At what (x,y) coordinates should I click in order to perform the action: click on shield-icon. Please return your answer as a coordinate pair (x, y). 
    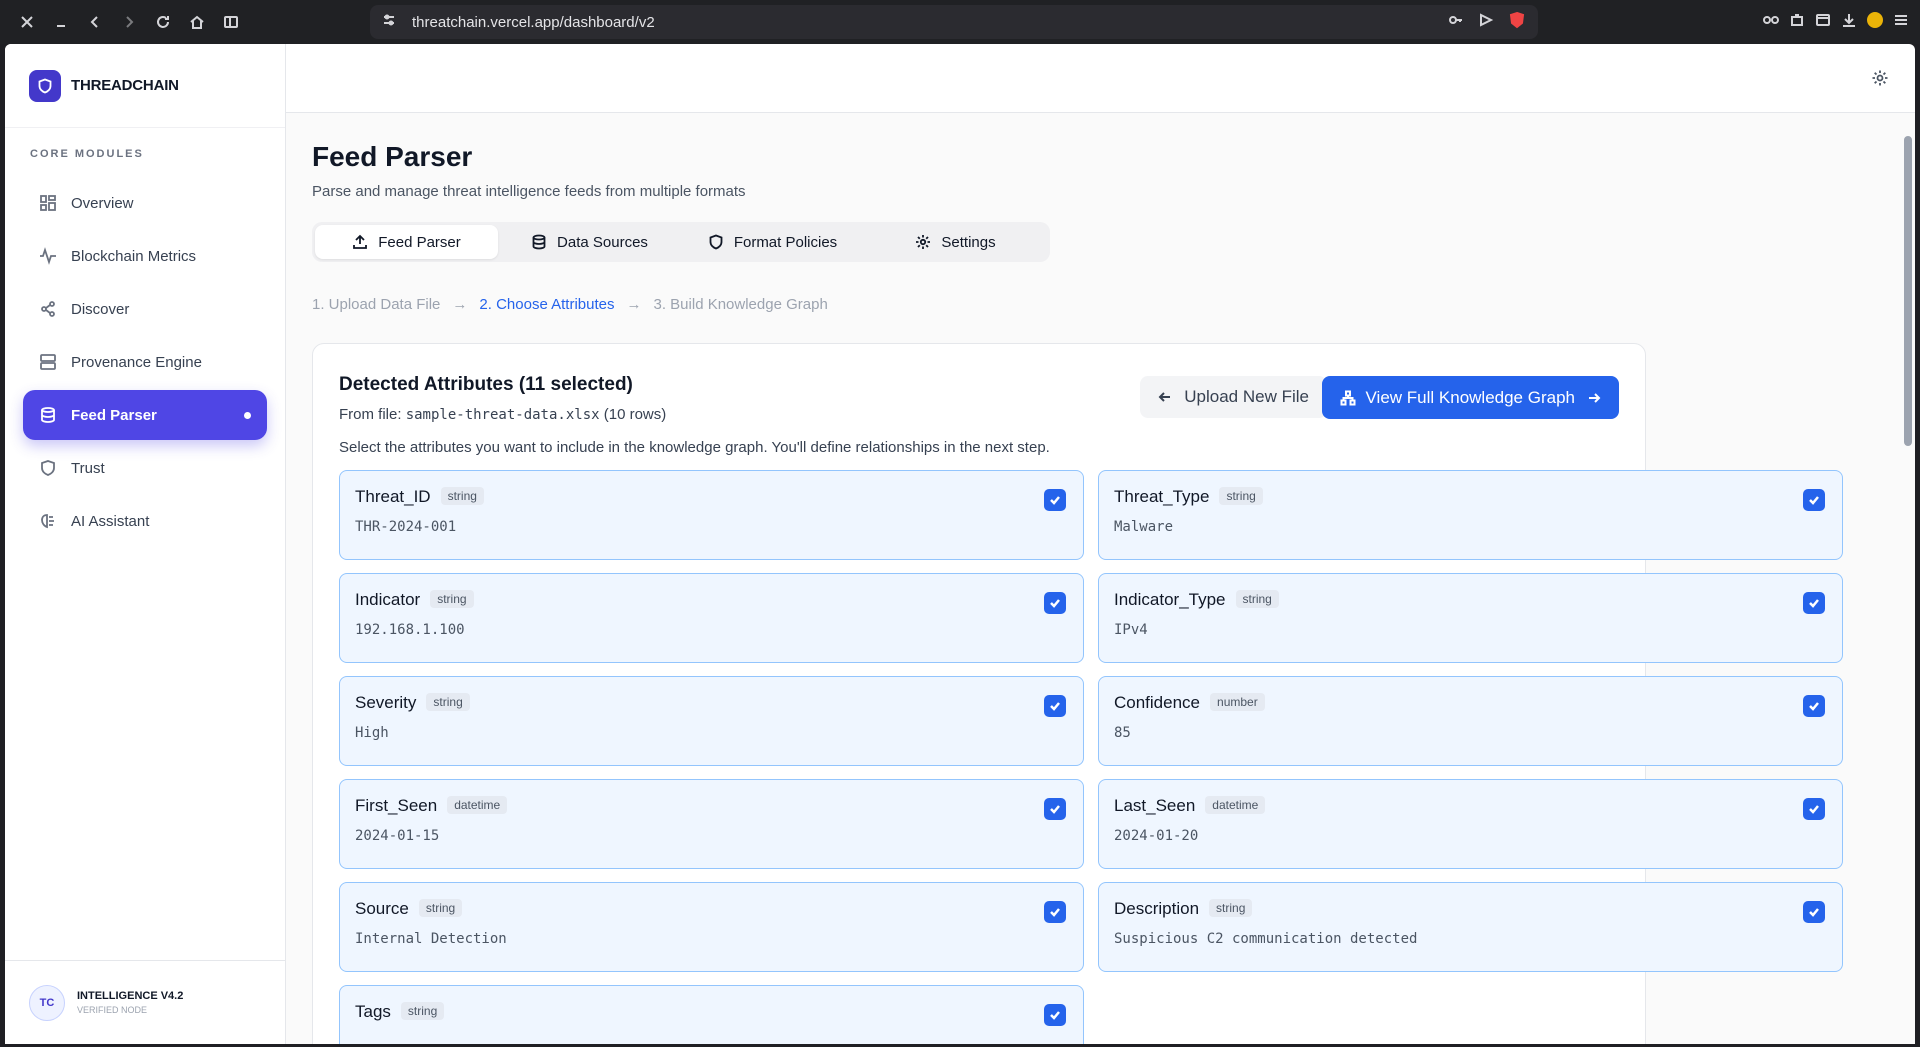
    Looking at the image, I should click on (48, 468).